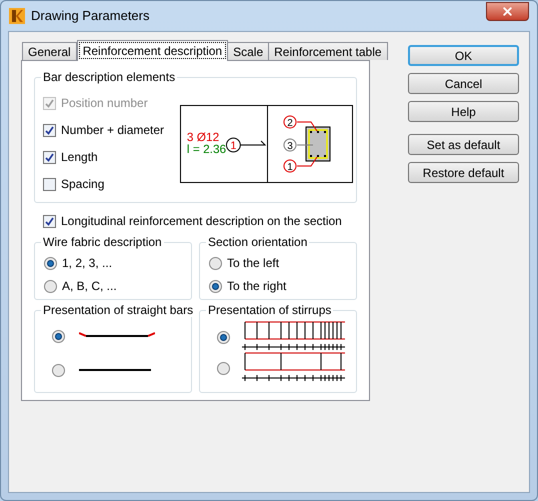 This screenshot has width=538, height=501. What do you see at coordinates (463, 83) in the screenshot?
I see `dialog-button: Cancel` at bounding box center [463, 83].